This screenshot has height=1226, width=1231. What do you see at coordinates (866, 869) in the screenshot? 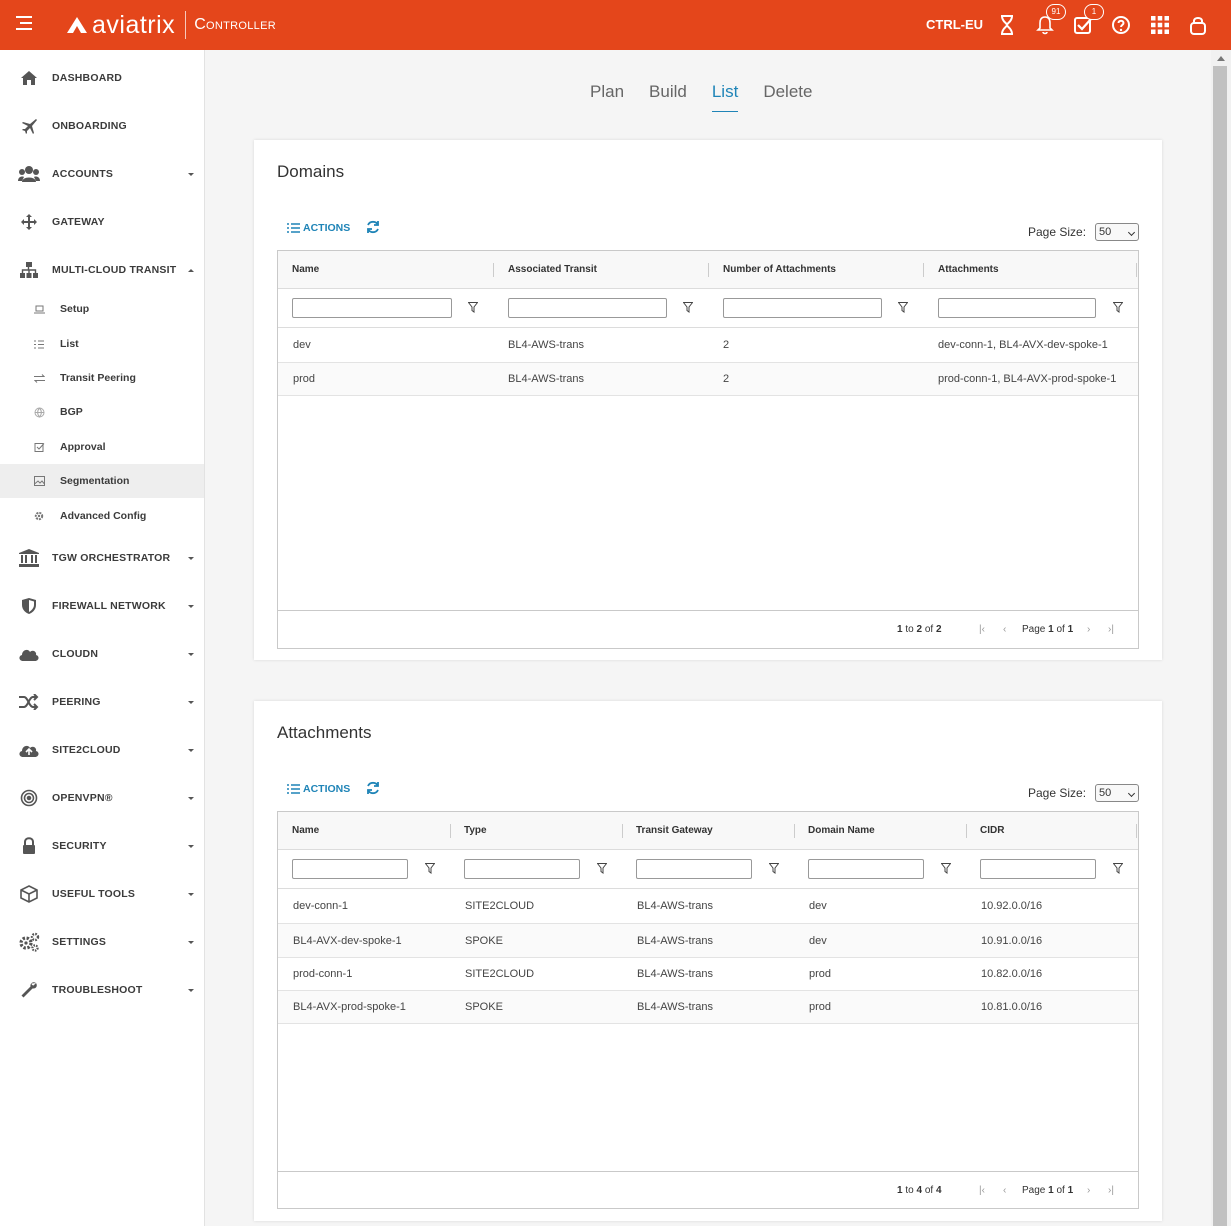
I see `domain-name-filter-input` at bounding box center [866, 869].